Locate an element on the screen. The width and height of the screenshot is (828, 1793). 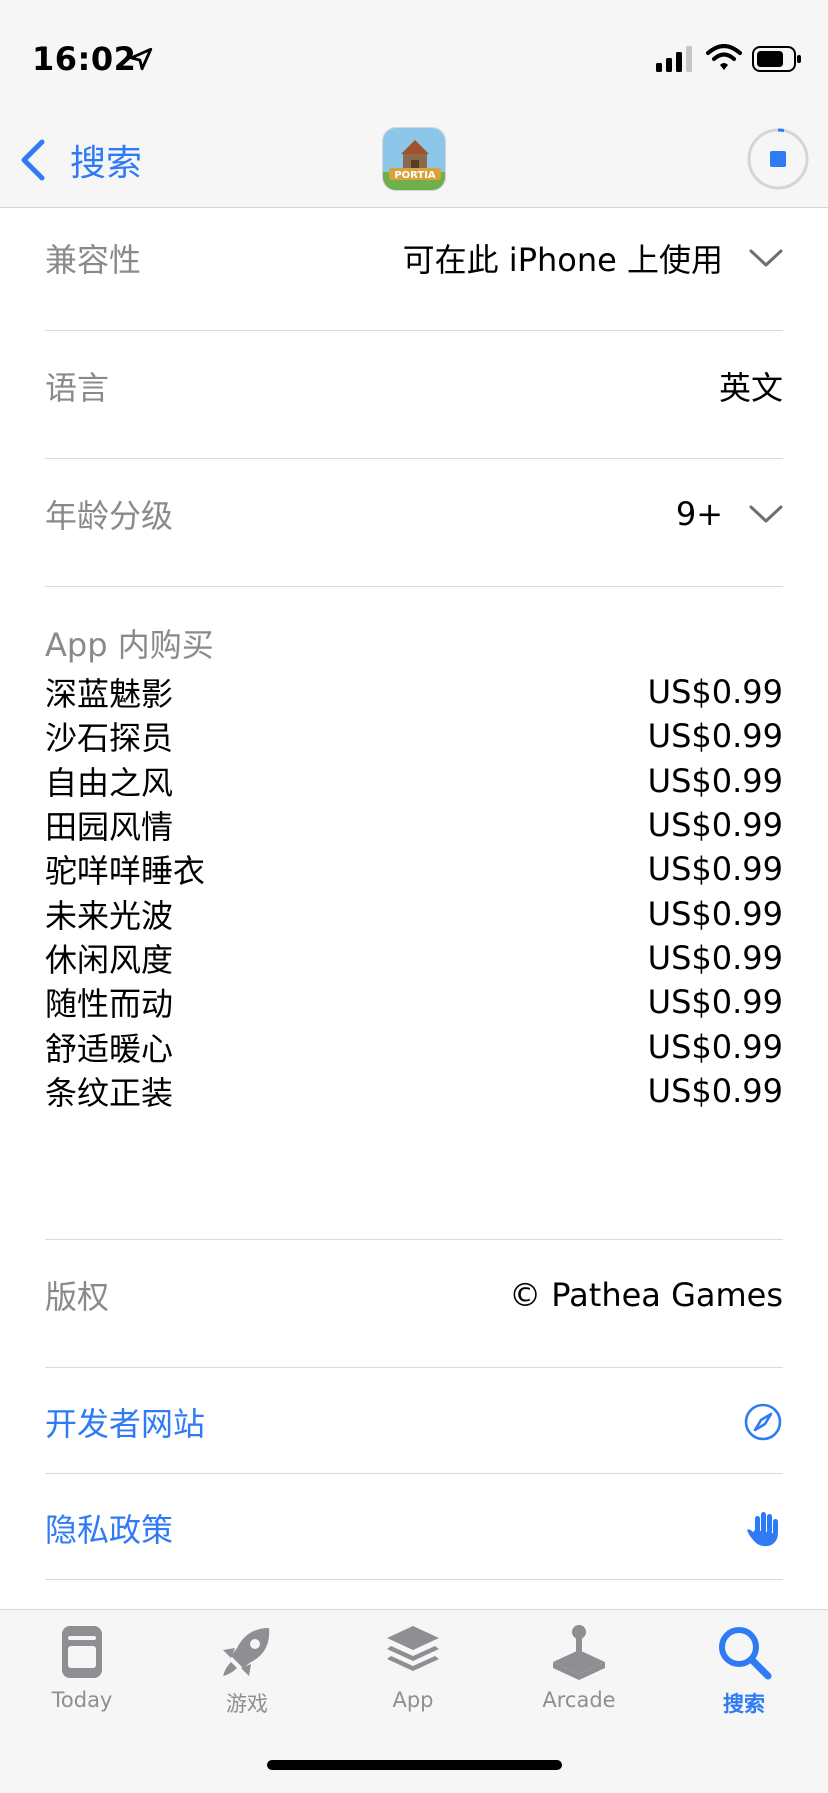
rocket-icon is located at coordinates (246, 1652).